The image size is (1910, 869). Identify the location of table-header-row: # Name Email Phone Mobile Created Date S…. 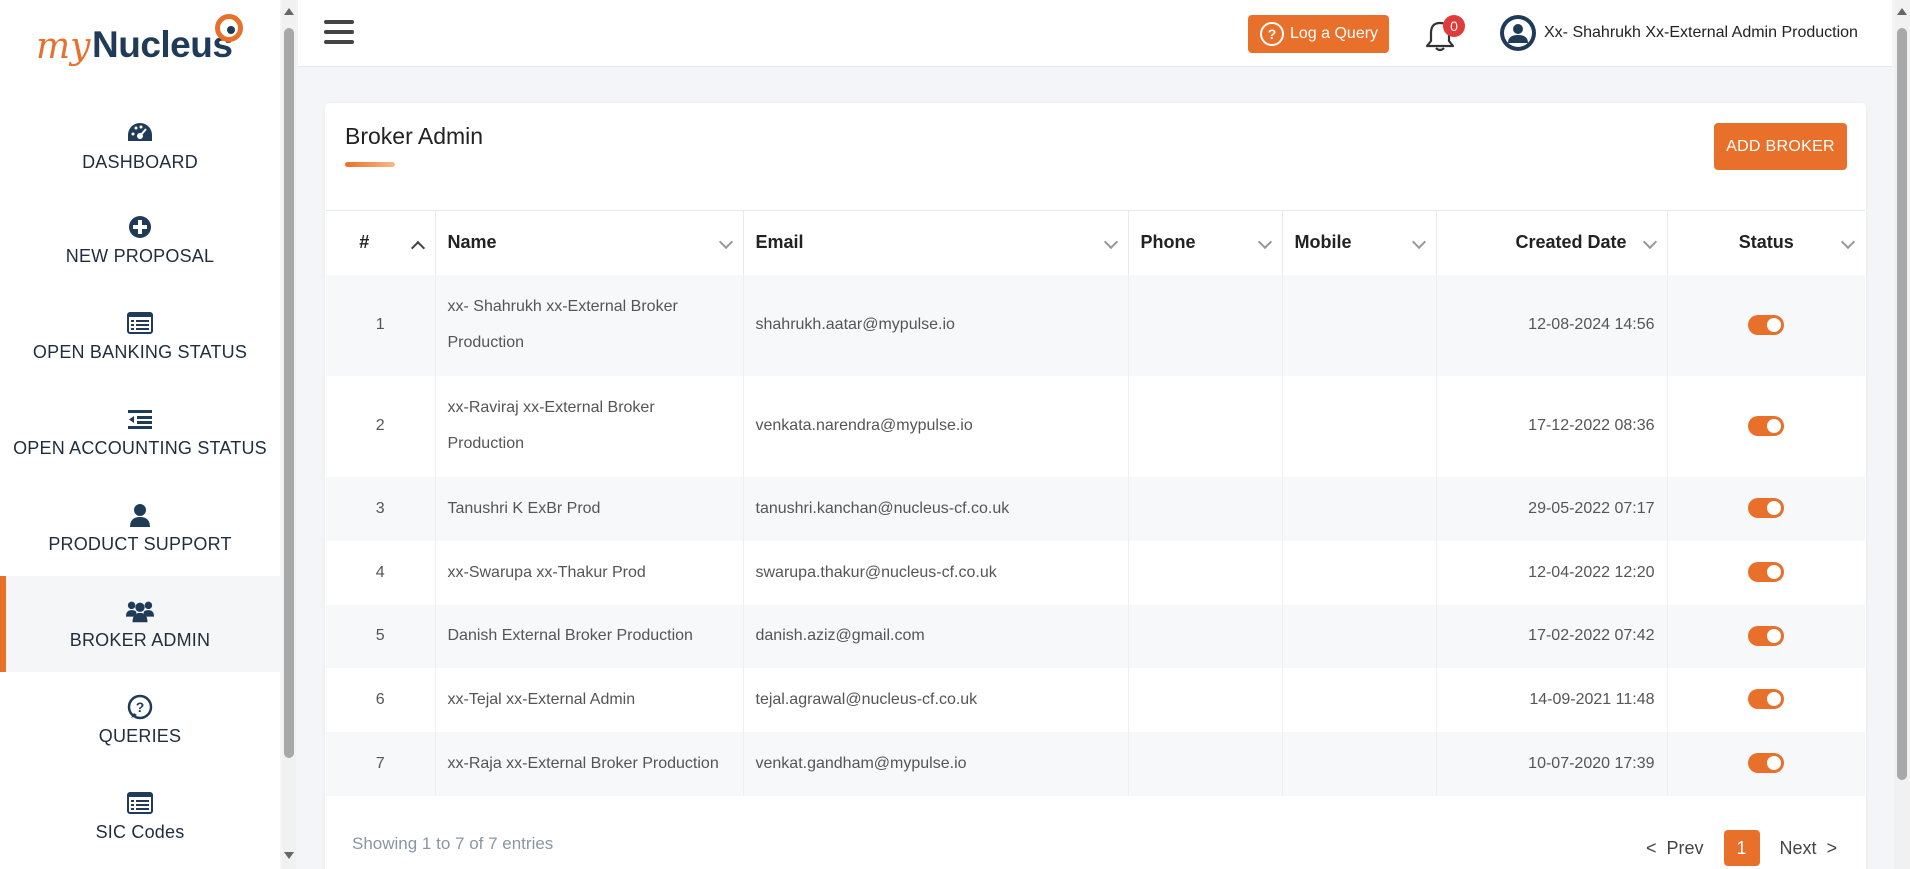
(1095, 242).